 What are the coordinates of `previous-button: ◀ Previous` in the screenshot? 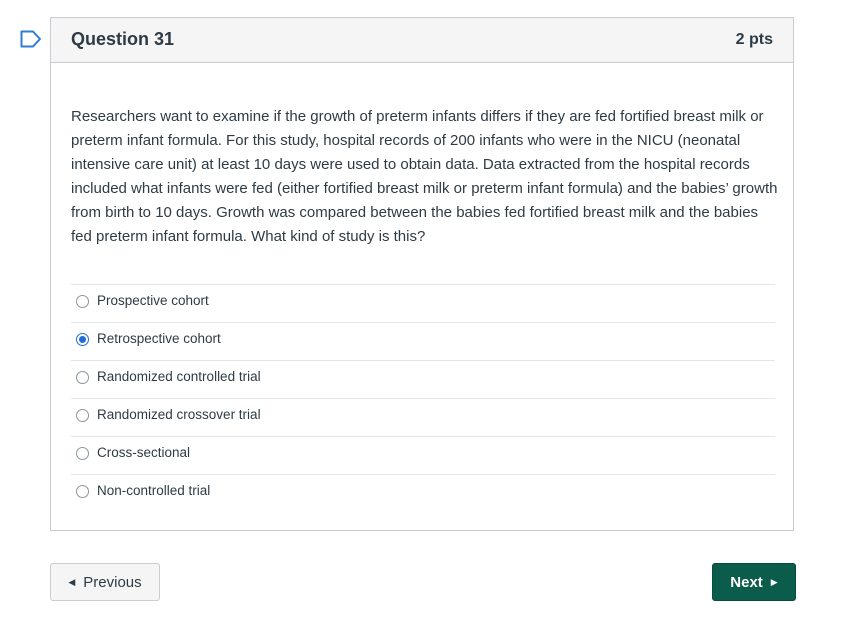 It's located at (105, 582).